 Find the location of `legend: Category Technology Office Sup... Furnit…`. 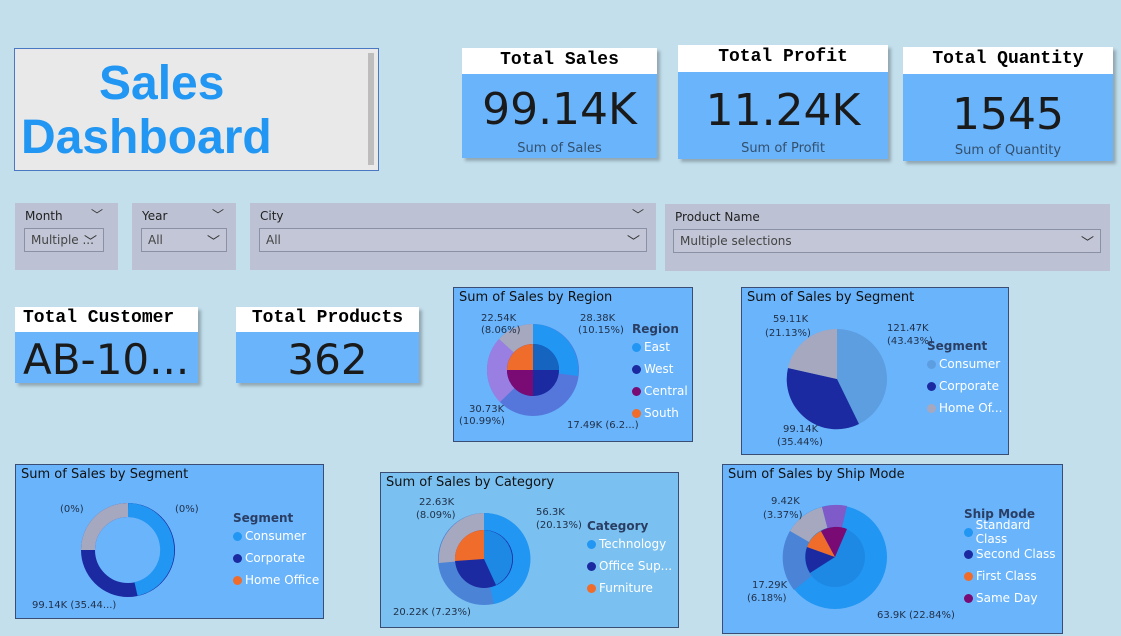

legend: Category Technology Office Sup... Furnit… is located at coordinates (629, 559).